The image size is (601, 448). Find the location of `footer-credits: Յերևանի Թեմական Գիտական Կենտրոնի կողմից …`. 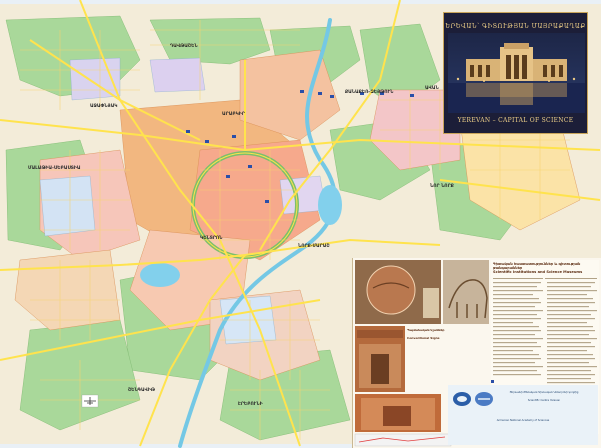

footer-credits: Յերևանի Թեմական Գիտական Կենտրոնի կողմից … is located at coordinates (523, 415).